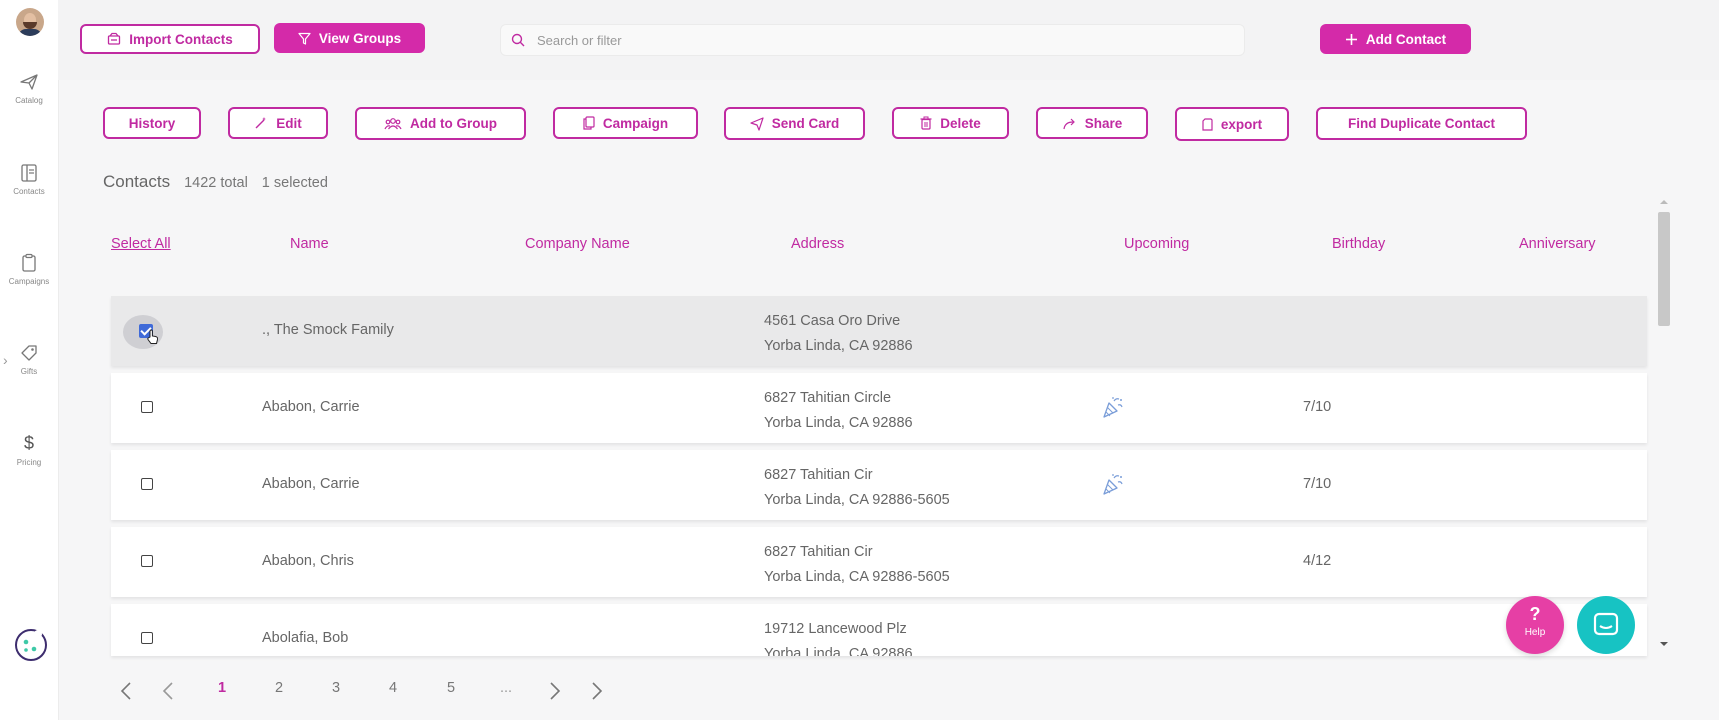  Describe the element at coordinates (29, 371) in the screenshot. I see `sidebar-item-label: Gifts` at that location.